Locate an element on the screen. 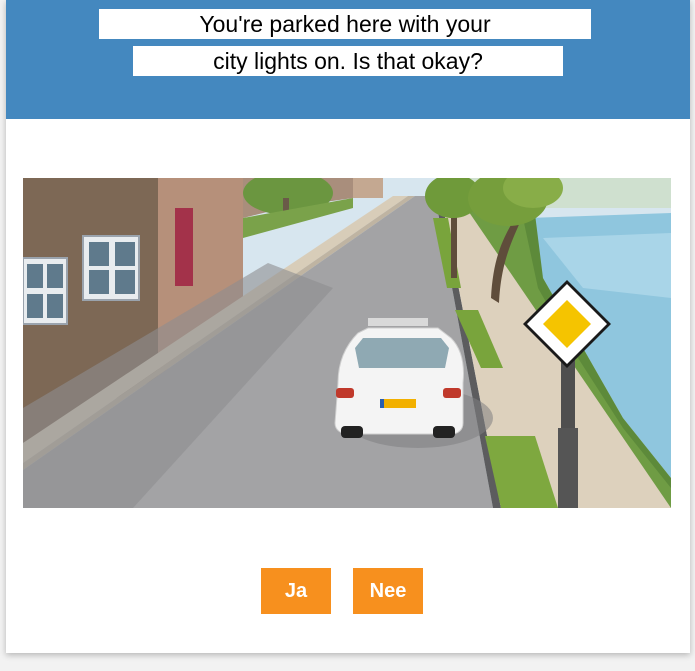 The width and height of the screenshot is (695, 671). question-text-line-2: city lights on. Is that okay? is located at coordinates (348, 61).